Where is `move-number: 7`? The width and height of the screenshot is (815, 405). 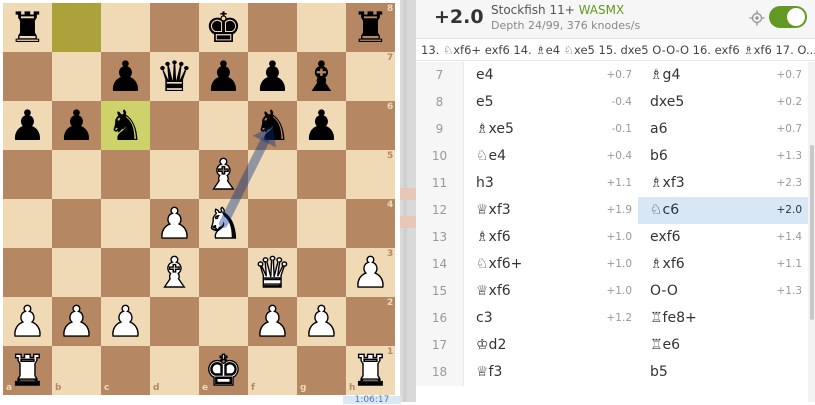
move-number: 7 is located at coordinates (440, 75).